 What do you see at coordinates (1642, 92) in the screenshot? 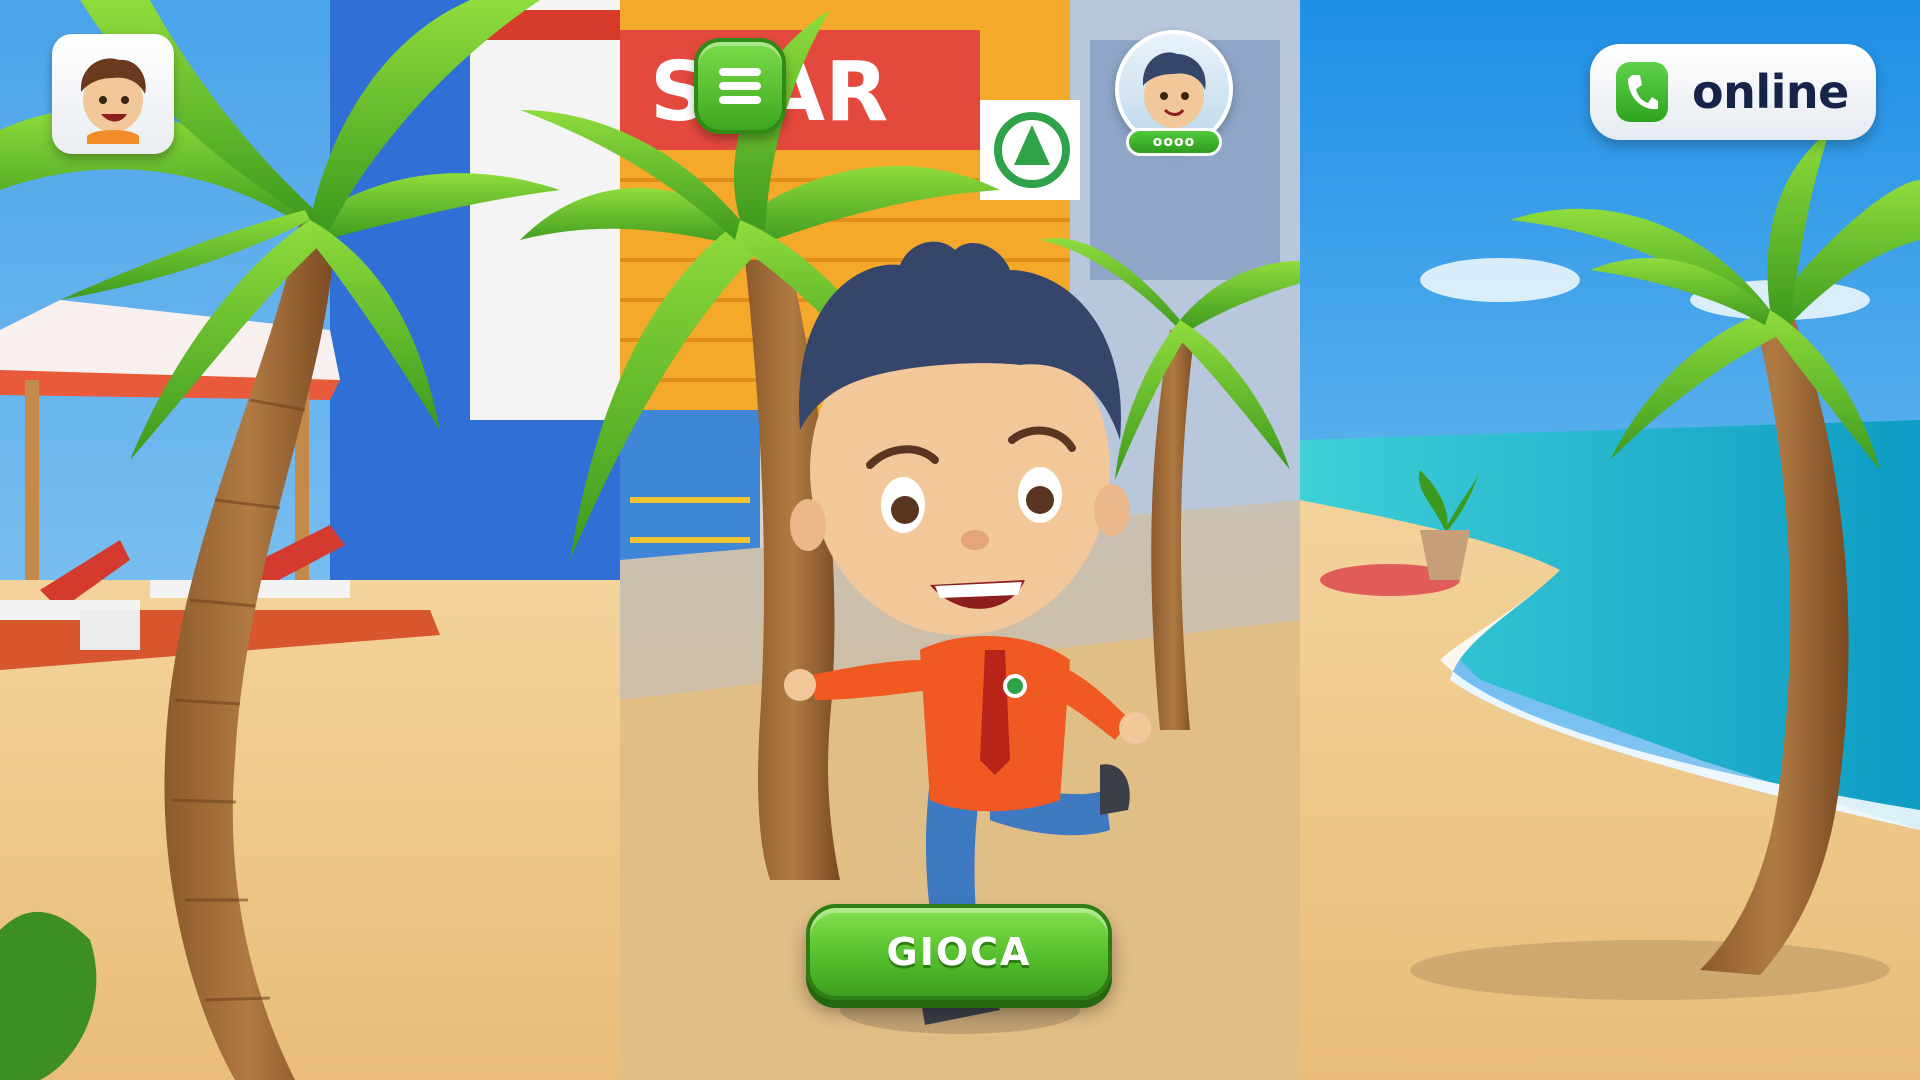
I see `phone-icon` at bounding box center [1642, 92].